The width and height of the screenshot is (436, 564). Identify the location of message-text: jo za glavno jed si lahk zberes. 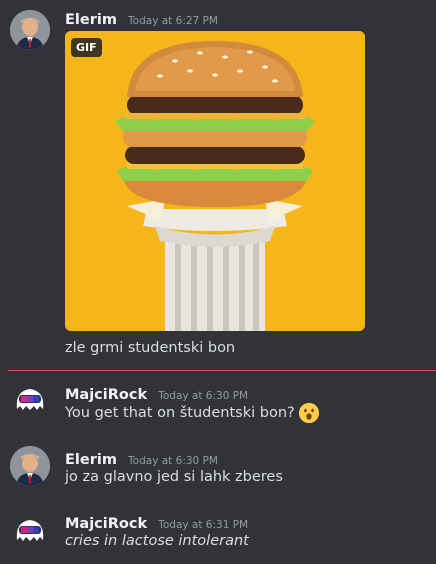
(174, 477).